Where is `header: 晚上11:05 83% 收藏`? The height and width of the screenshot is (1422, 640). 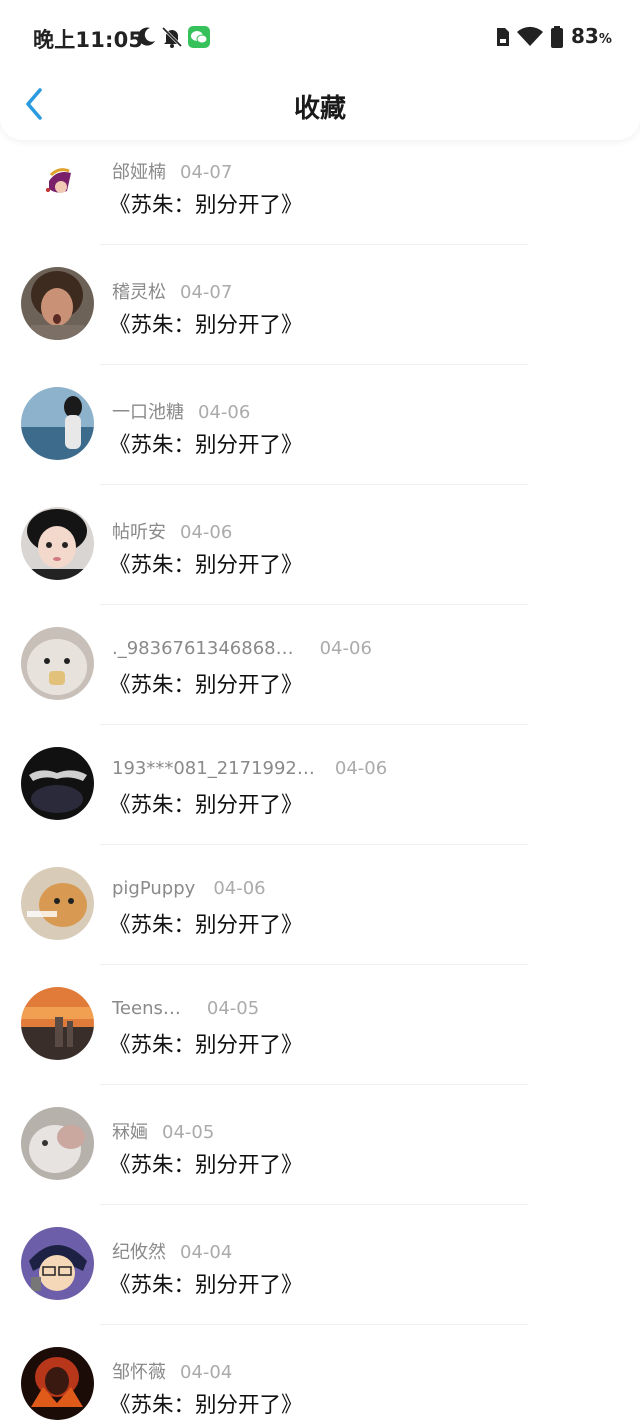 header: 晚上11:05 83% 收藏 is located at coordinates (320, 70).